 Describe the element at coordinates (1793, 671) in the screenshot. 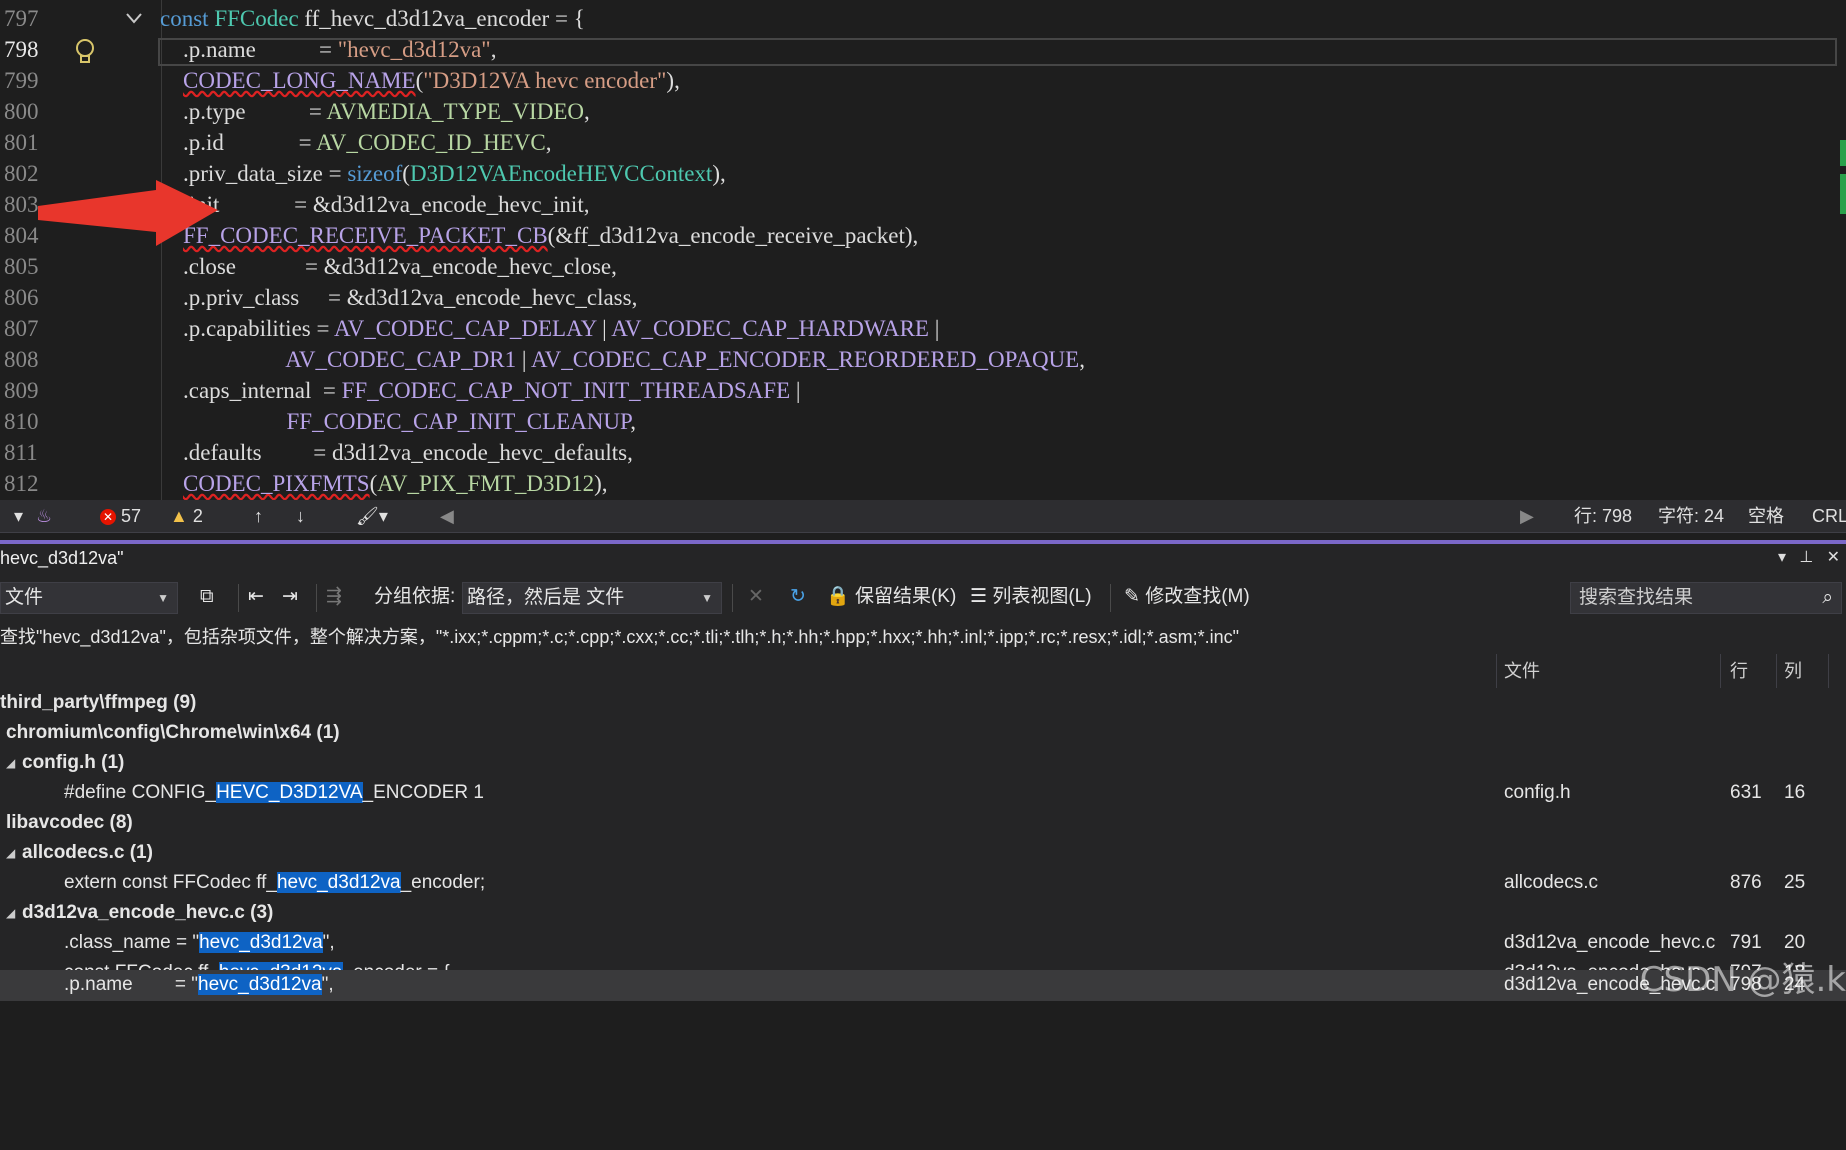

I see `column-header-column: 列` at that location.